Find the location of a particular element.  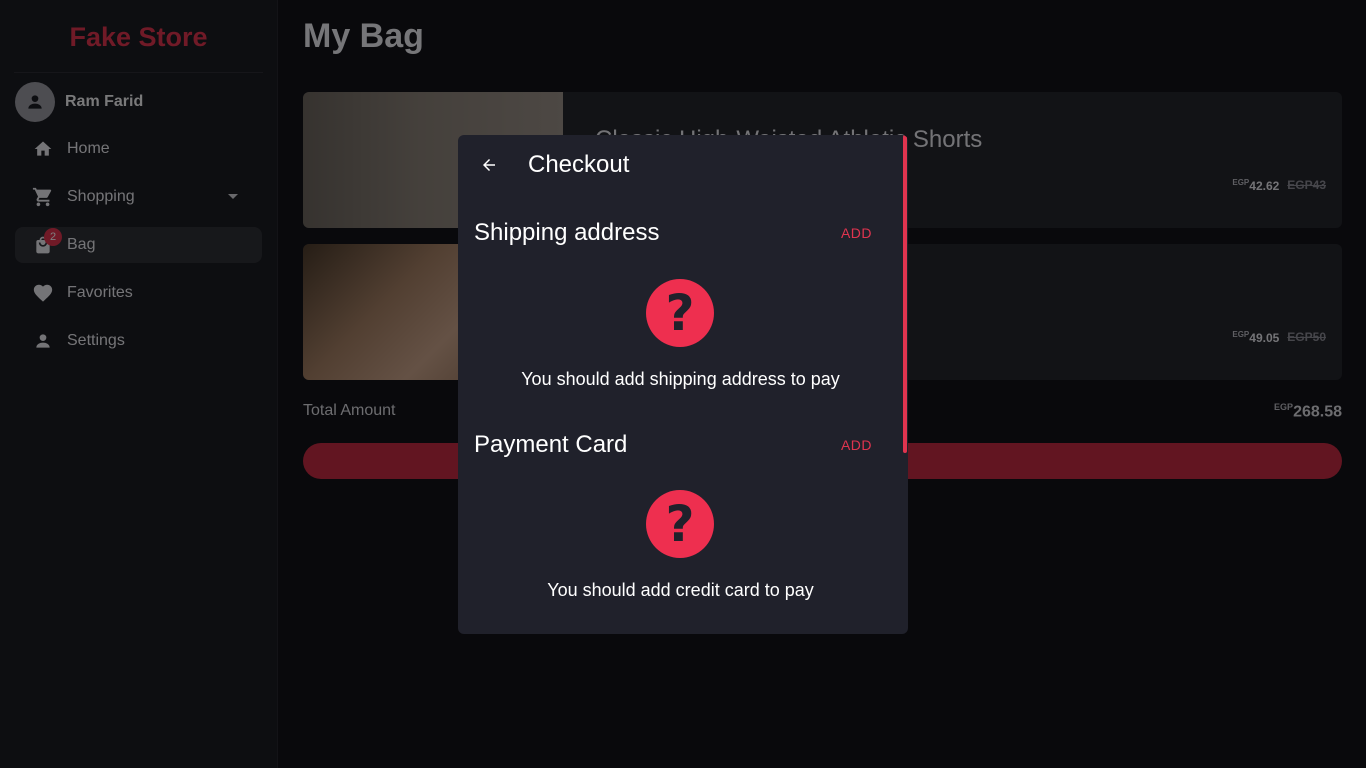

arrow-left-icon is located at coordinates (489, 165).